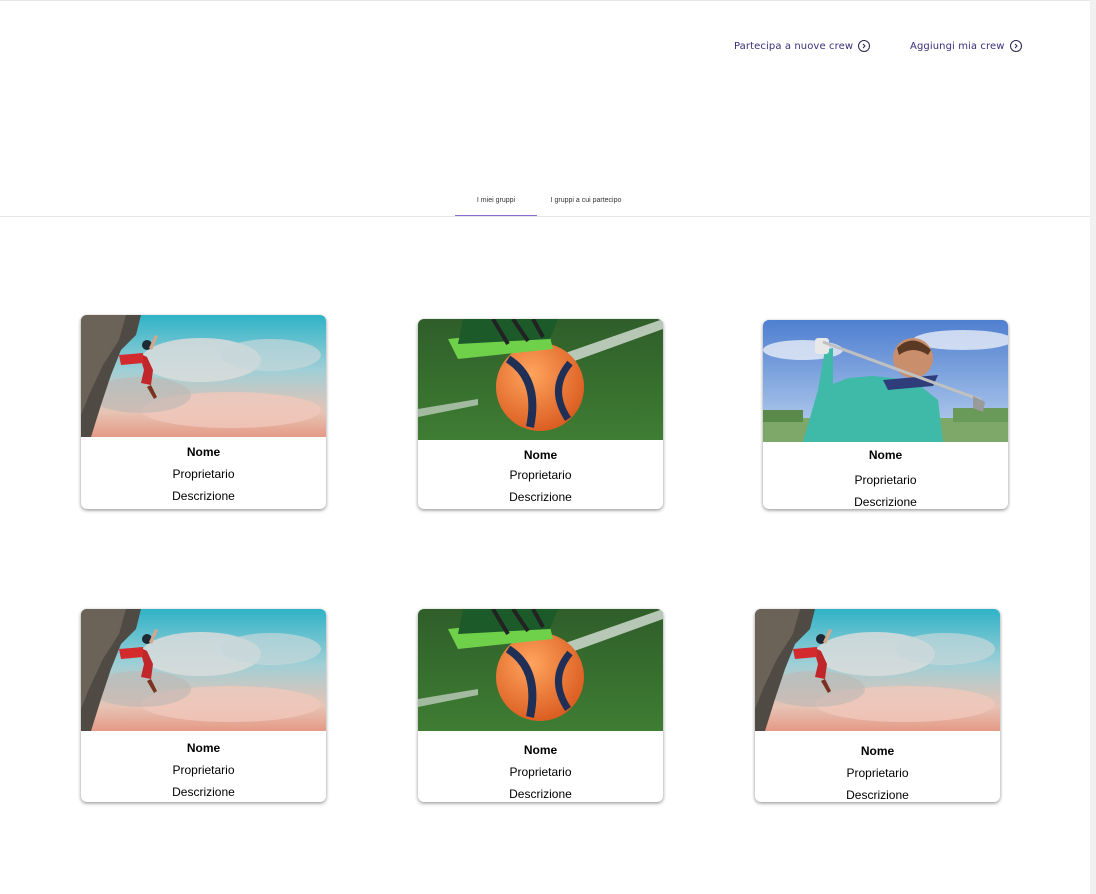  Describe the element at coordinates (885, 381) in the screenshot. I see `group-image-golfer` at that location.